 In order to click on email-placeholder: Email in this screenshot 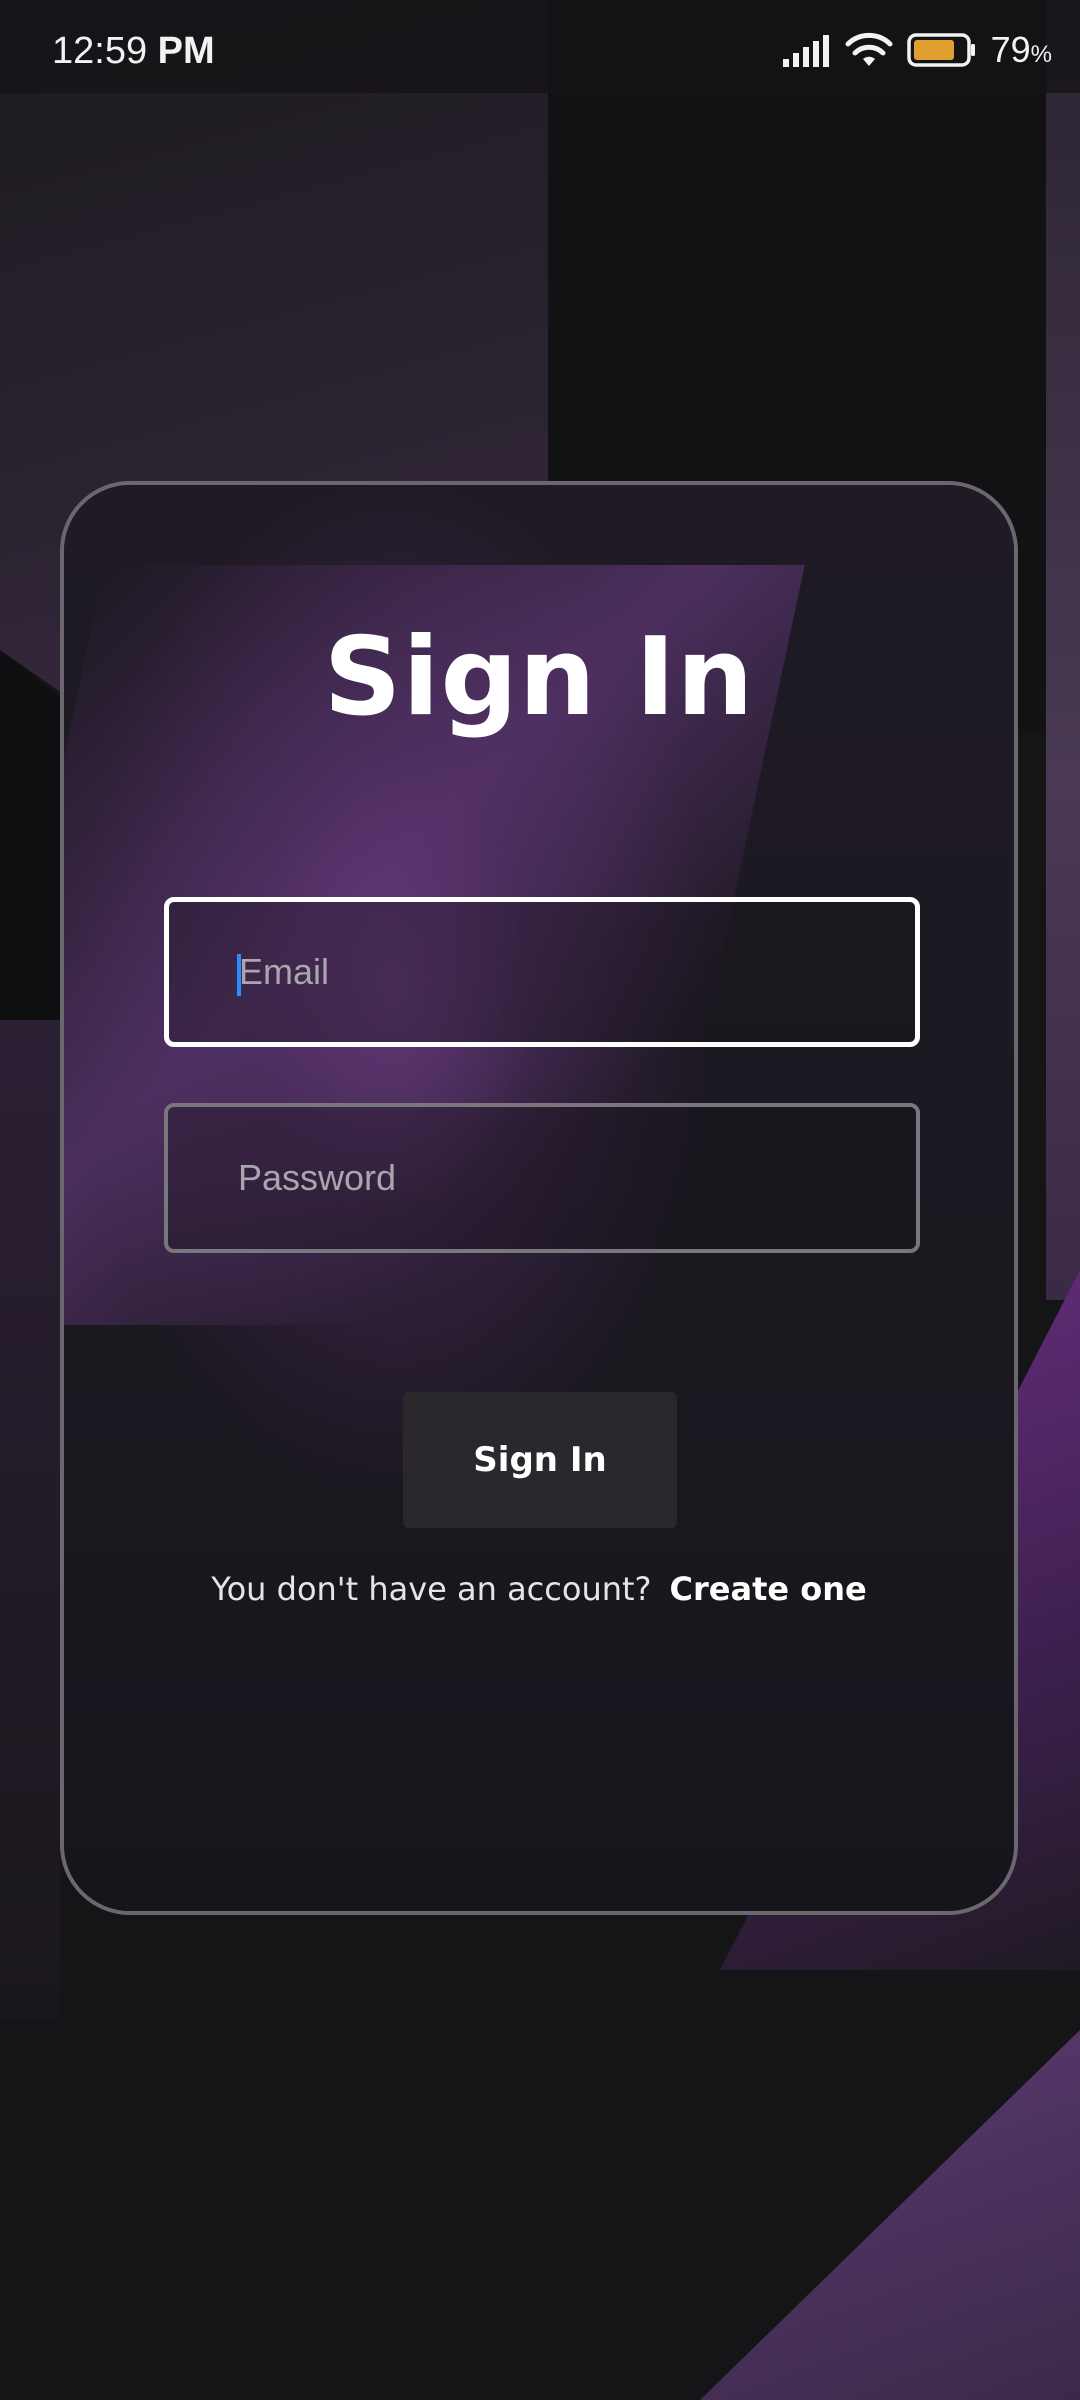, I will do `click(284, 971)`.